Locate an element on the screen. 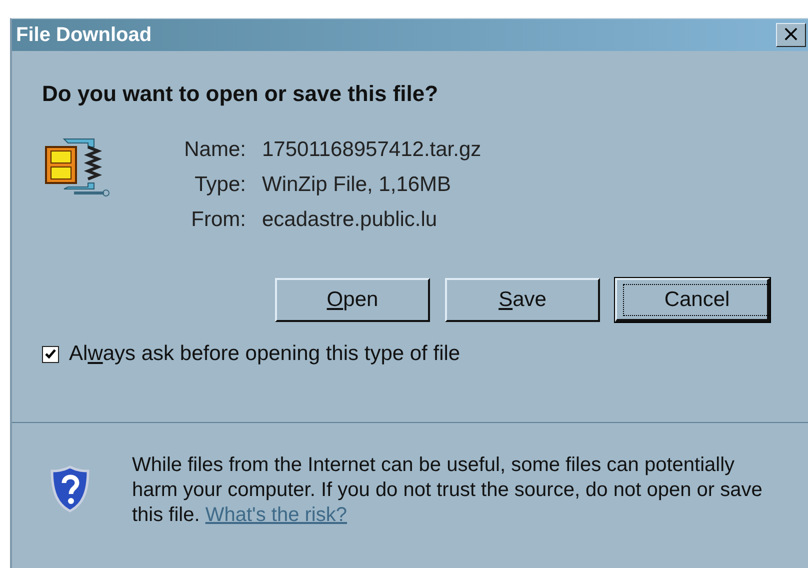  checkbox-label: Always ask before opening this type of file is located at coordinates (264, 354).